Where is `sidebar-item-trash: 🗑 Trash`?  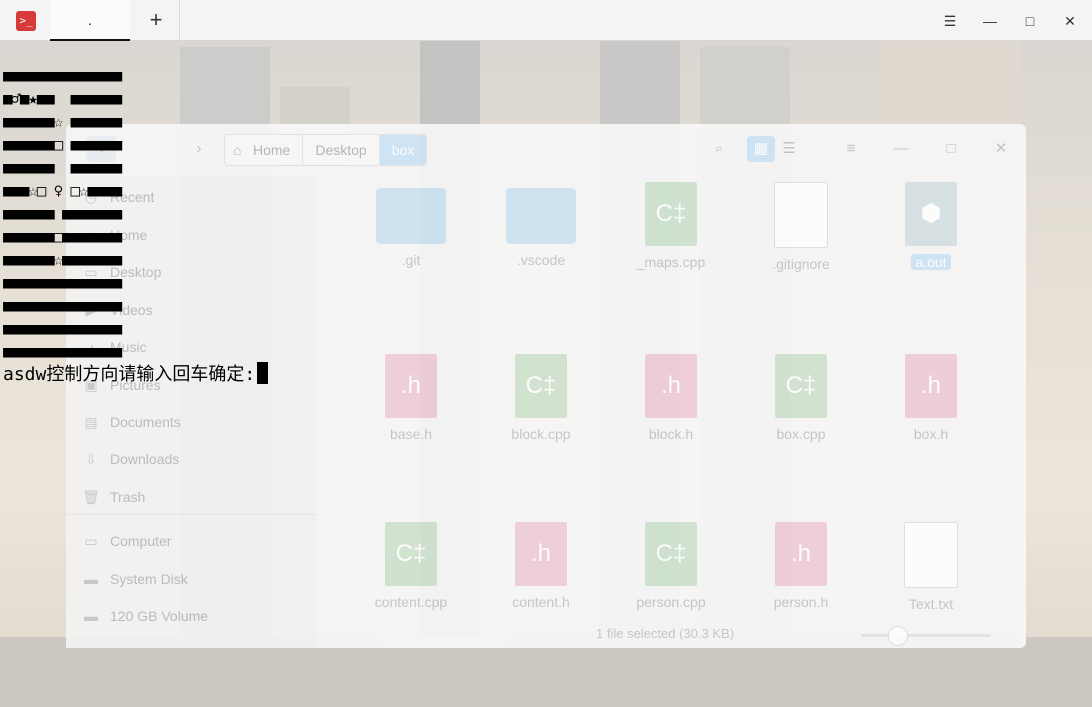
sidebar-item-trash: 🗑 Trash is located at coordinates (113, 497).